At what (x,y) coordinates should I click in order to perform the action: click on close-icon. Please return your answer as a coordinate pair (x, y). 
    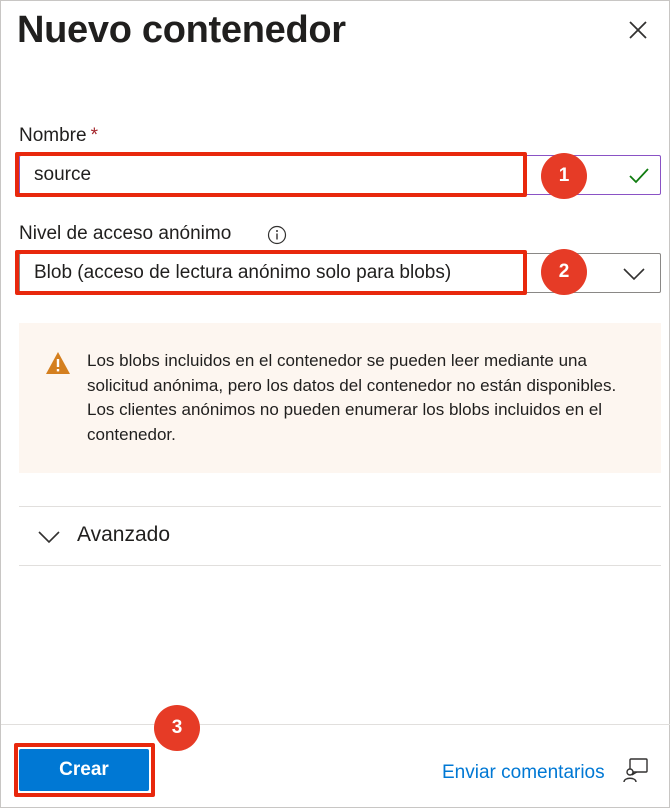
    Looking at the image, I should click on (638, 30).